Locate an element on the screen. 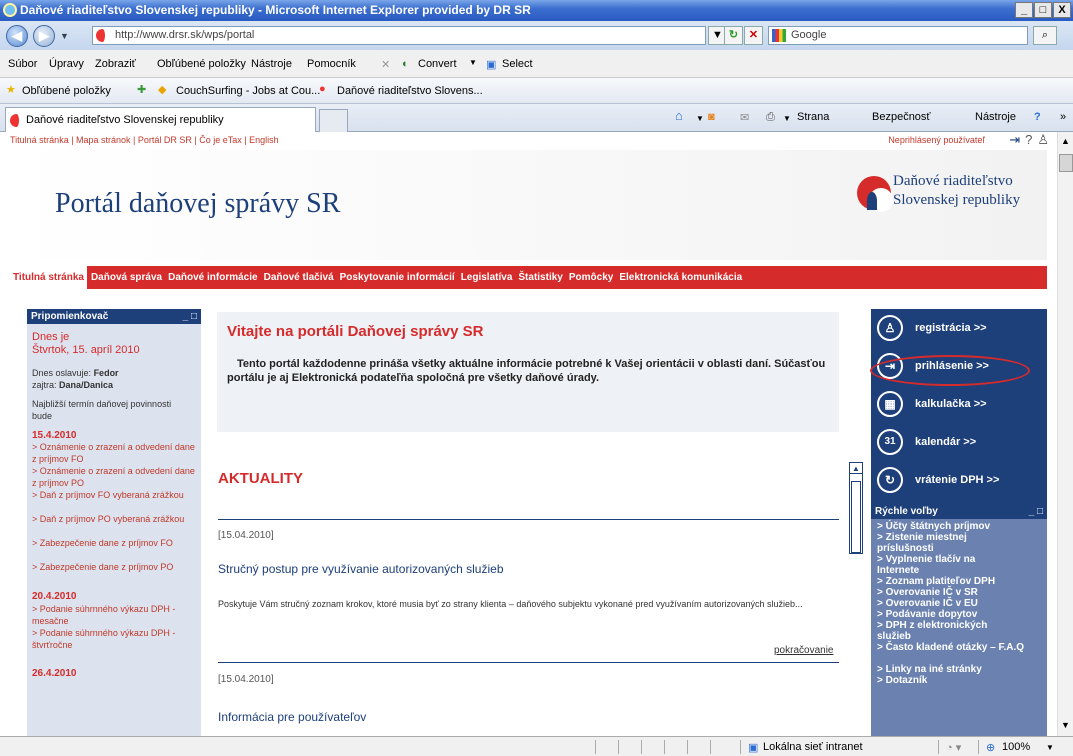 This screenshot has height=756, width=1073. stop-icon: ✕ is located at coordinates (753, 35).